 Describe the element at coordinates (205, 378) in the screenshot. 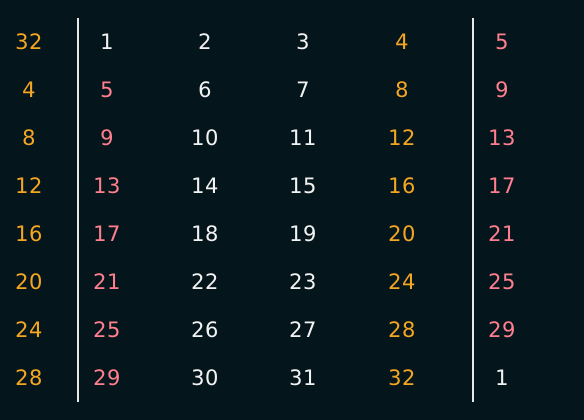

I see `grid-cell: 30` at that location.